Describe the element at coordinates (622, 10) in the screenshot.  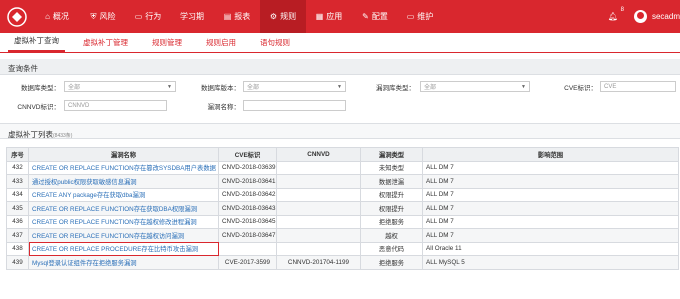
I see `notification-count: 8` at that location.